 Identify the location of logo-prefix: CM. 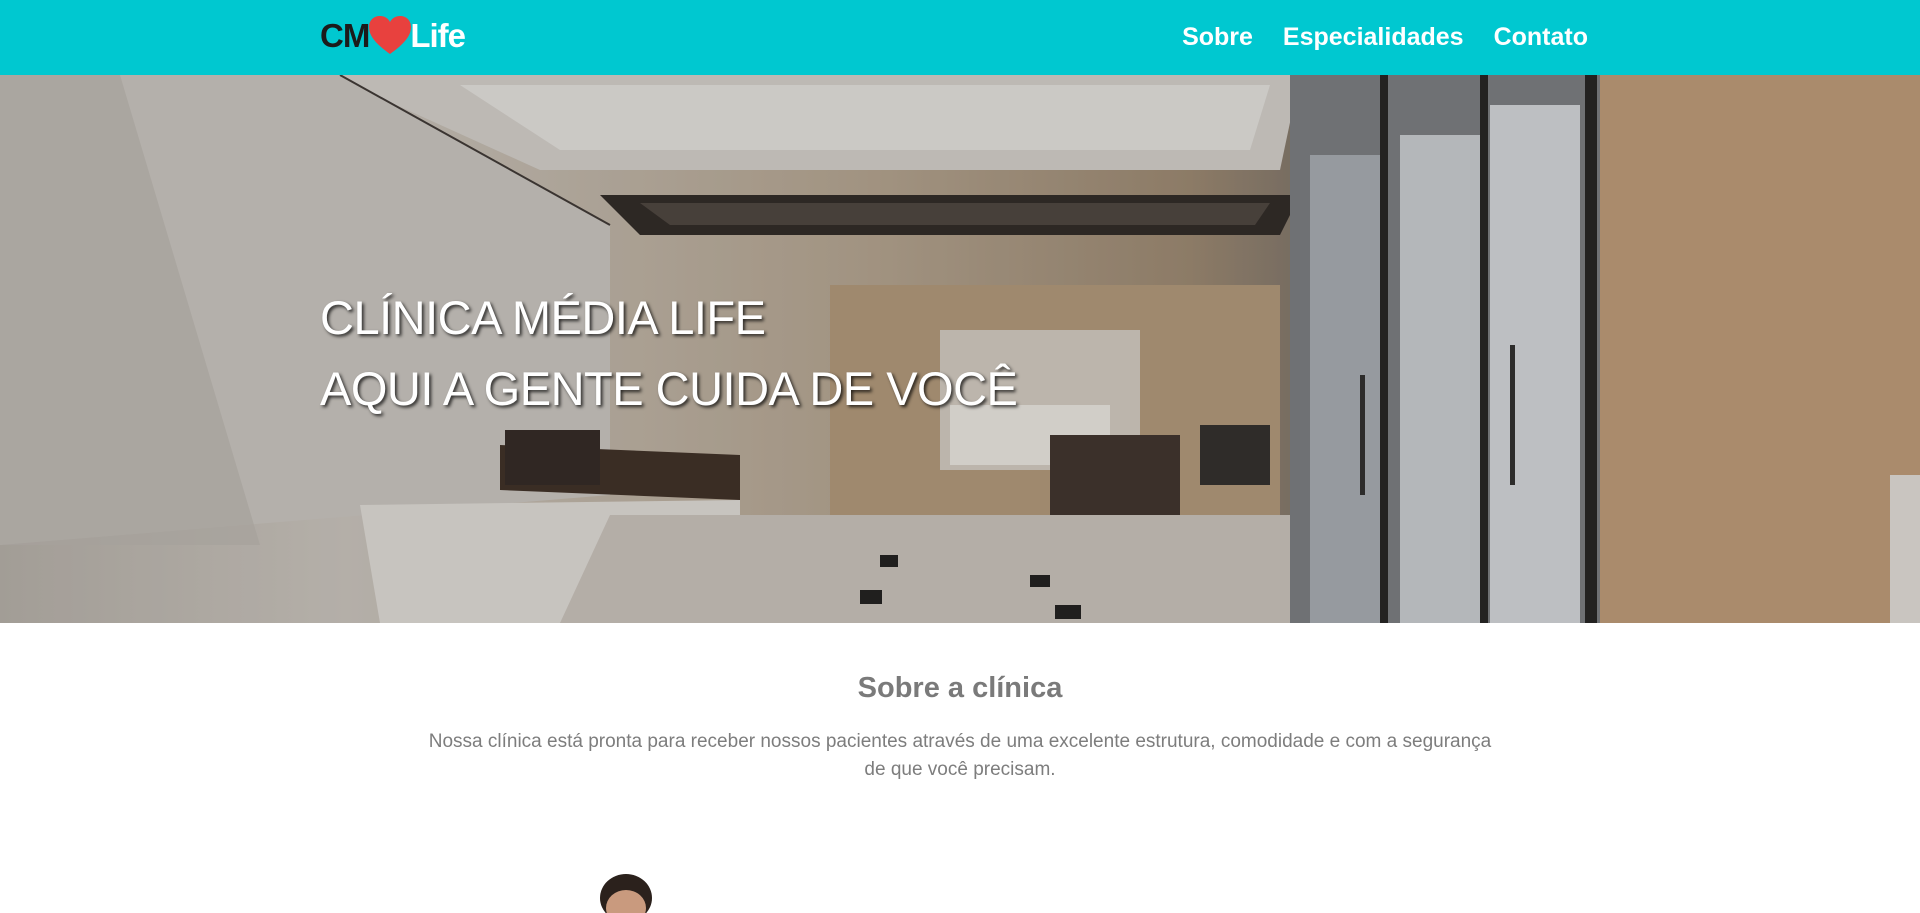
(345, 35).